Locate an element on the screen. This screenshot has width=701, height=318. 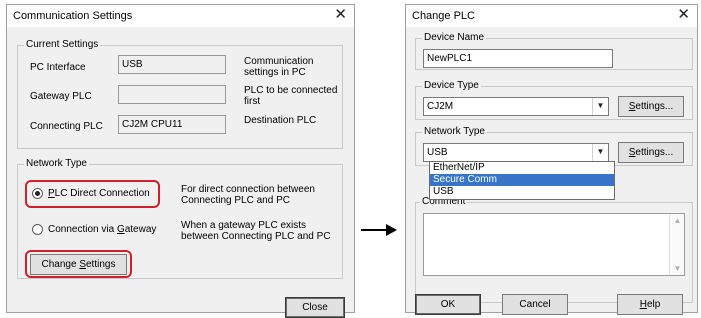
pc-interface-desc: Communication settings in PC is located at coordinates (279, 67).